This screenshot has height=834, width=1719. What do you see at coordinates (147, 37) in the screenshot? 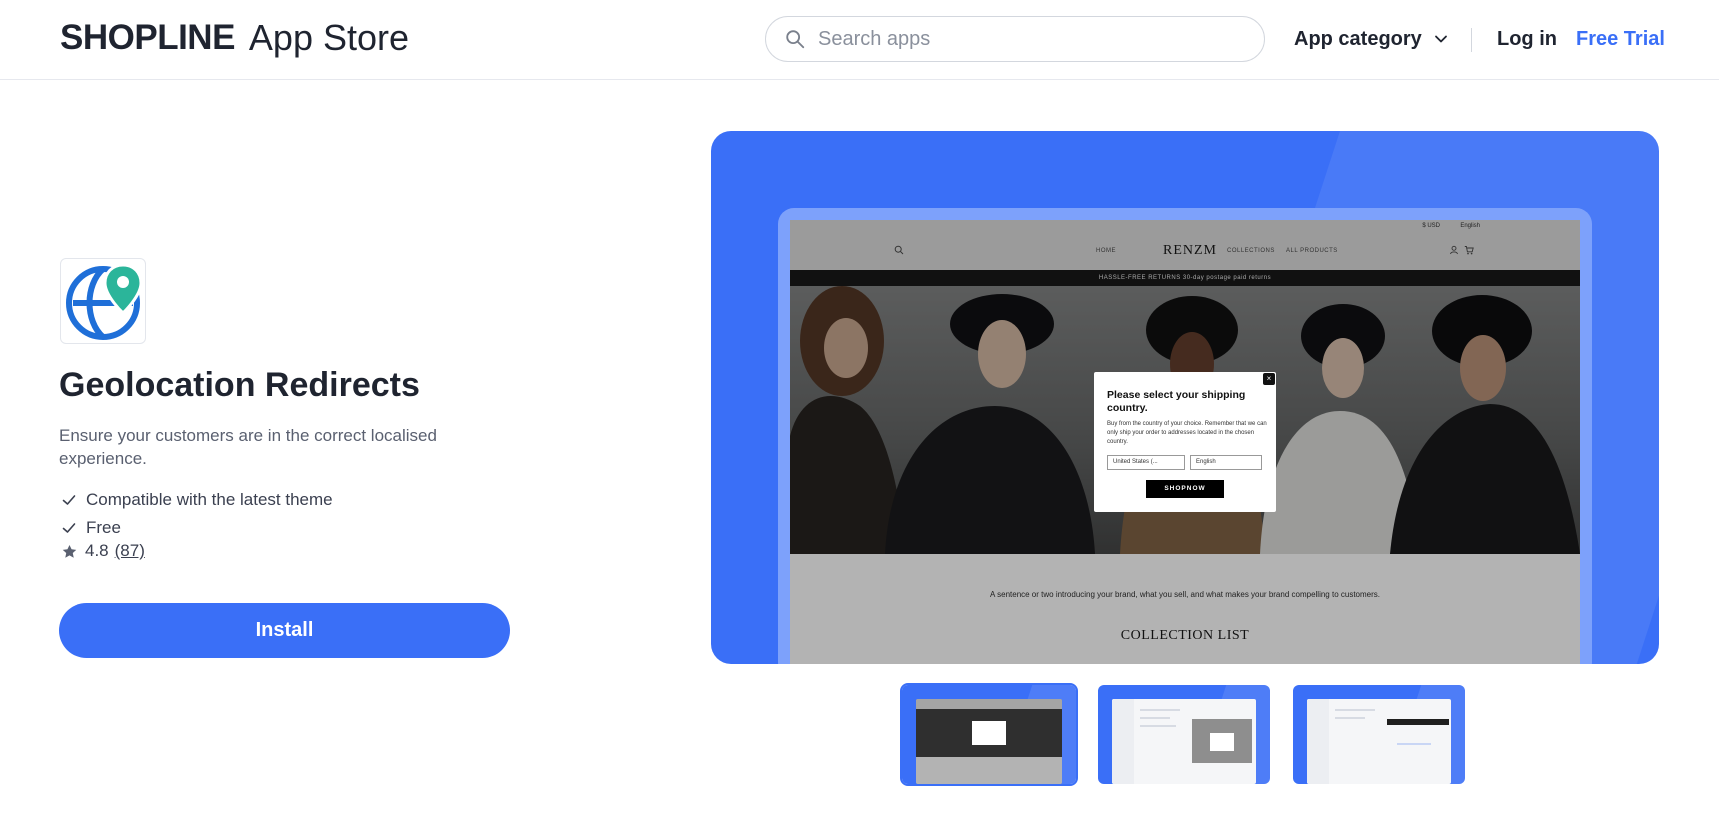
I see `logo-brand: SHOPLINE` at bounding box center [147, 37].